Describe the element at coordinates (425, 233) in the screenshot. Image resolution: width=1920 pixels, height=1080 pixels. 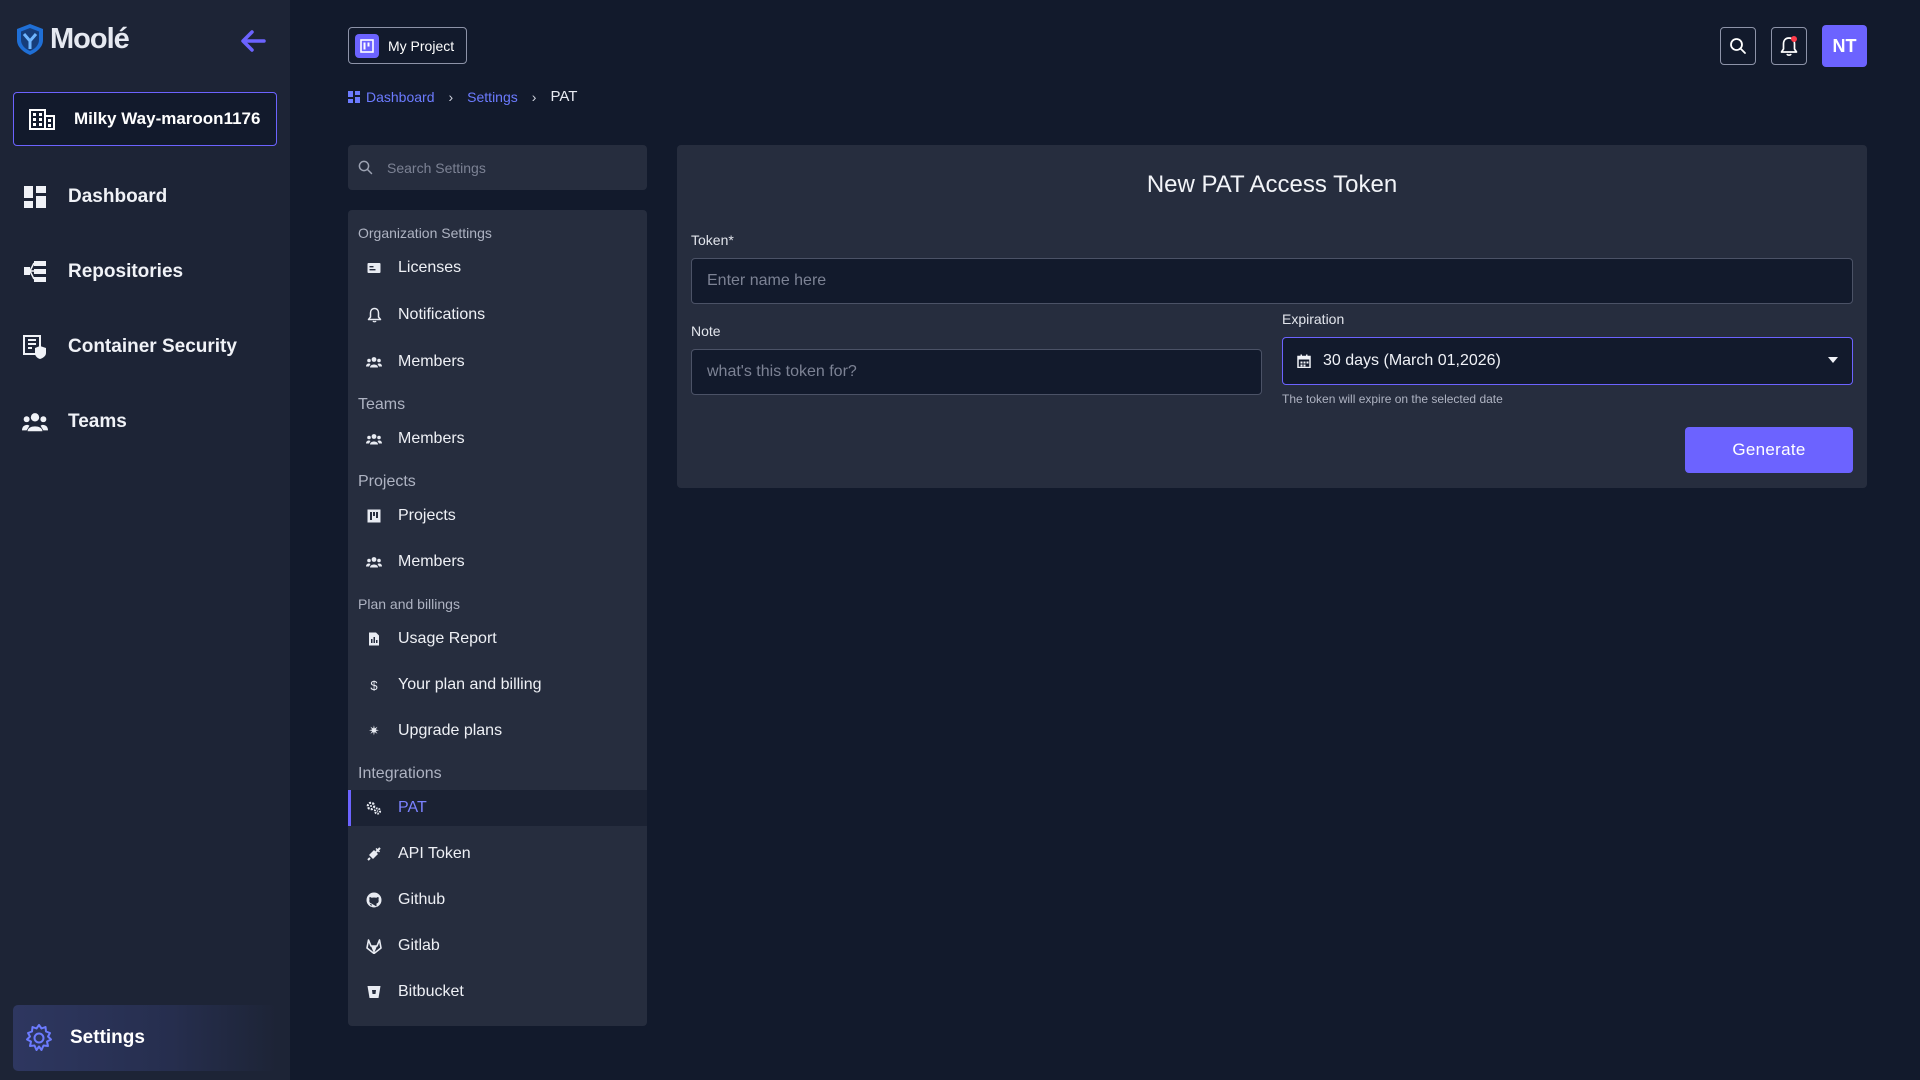
I see `menu-section-organization: Organization Settings` at that location.